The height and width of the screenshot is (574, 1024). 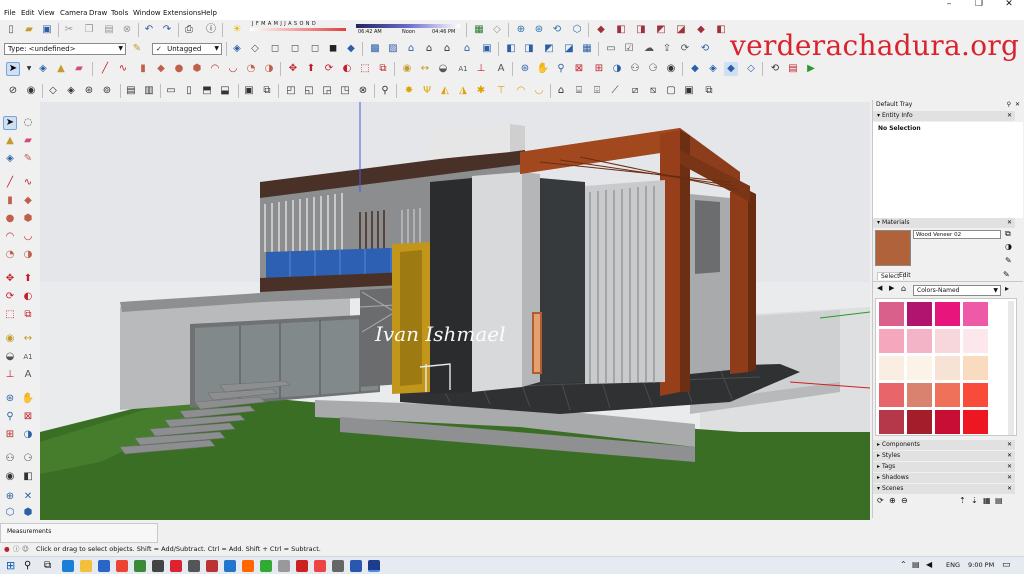 What do you see at coordinates (957, 290) in the screenshot?
I see `library-dropdown: Colors-Named ▼` at bounding box center [957, 290].